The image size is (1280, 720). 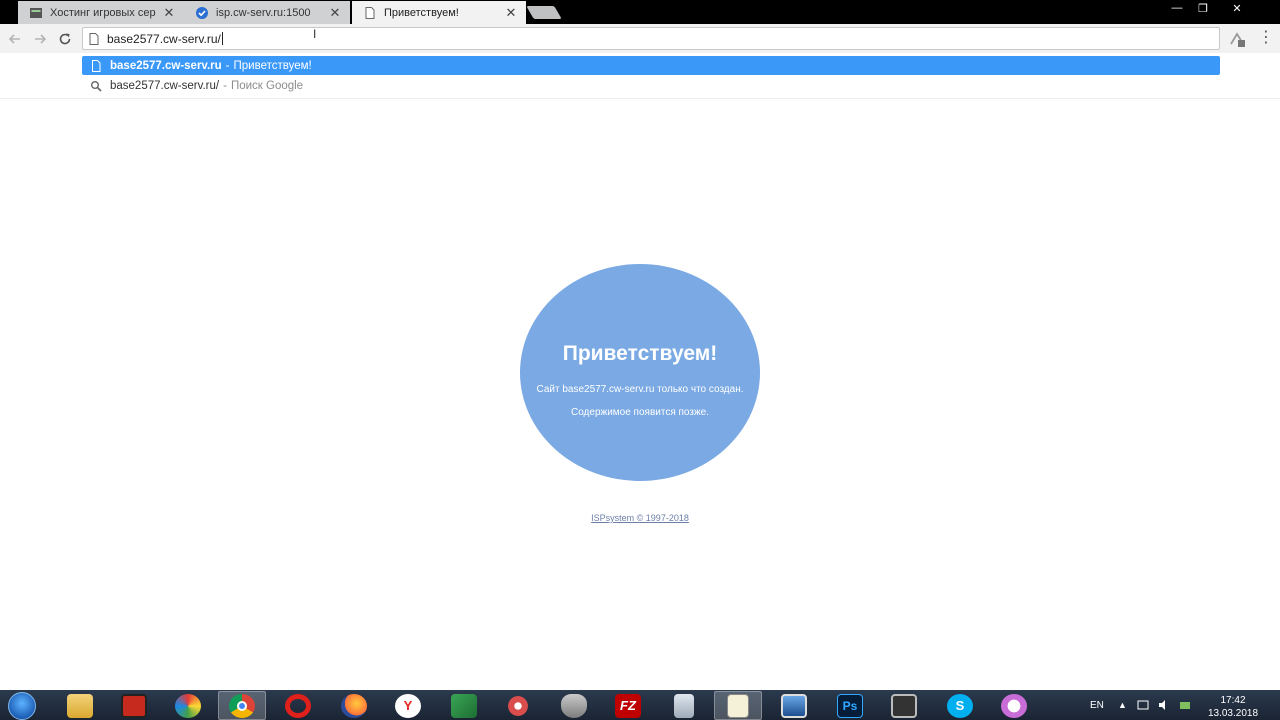 What do you see at coordinates (164, 38) in the screenshot?
I see `address-text: base2577.cw-serv.ru/` at bounding box center [164, 38].